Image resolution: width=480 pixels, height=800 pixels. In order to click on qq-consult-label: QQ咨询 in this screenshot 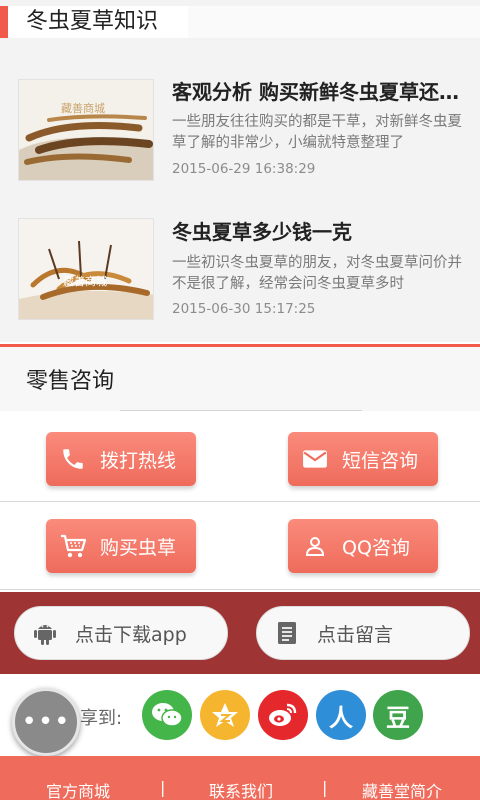, I will do `click(376, 547)`.